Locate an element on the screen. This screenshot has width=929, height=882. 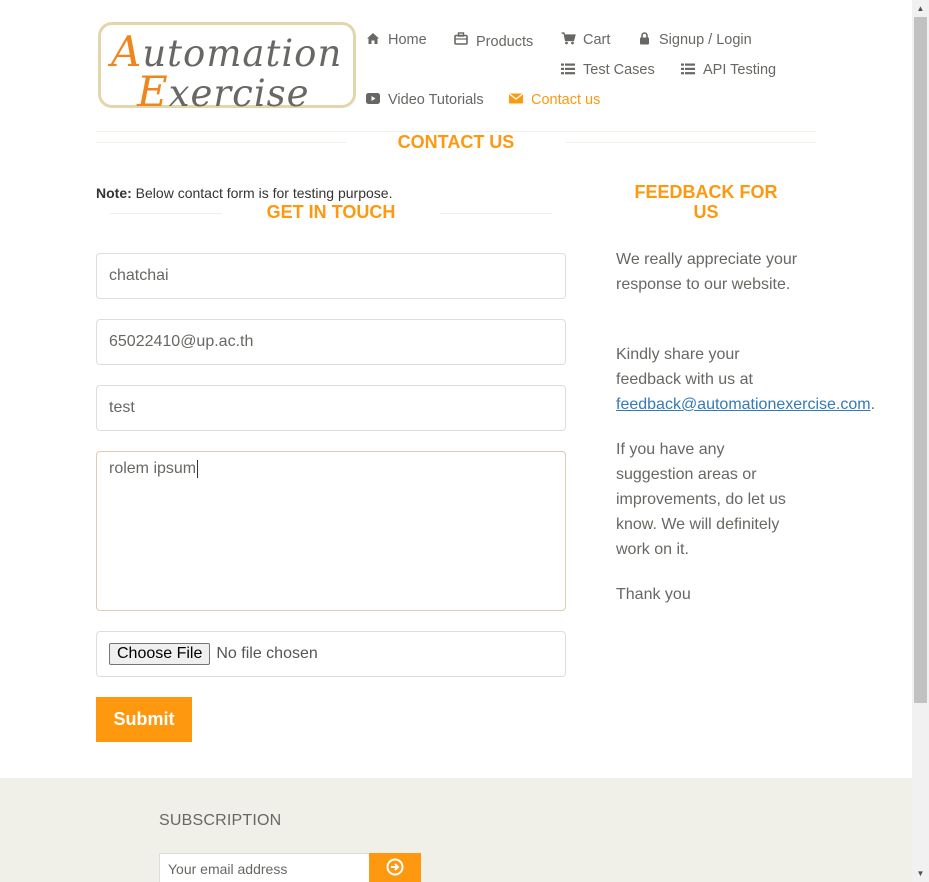
subject-input: test is located at coordinates (331, 408).